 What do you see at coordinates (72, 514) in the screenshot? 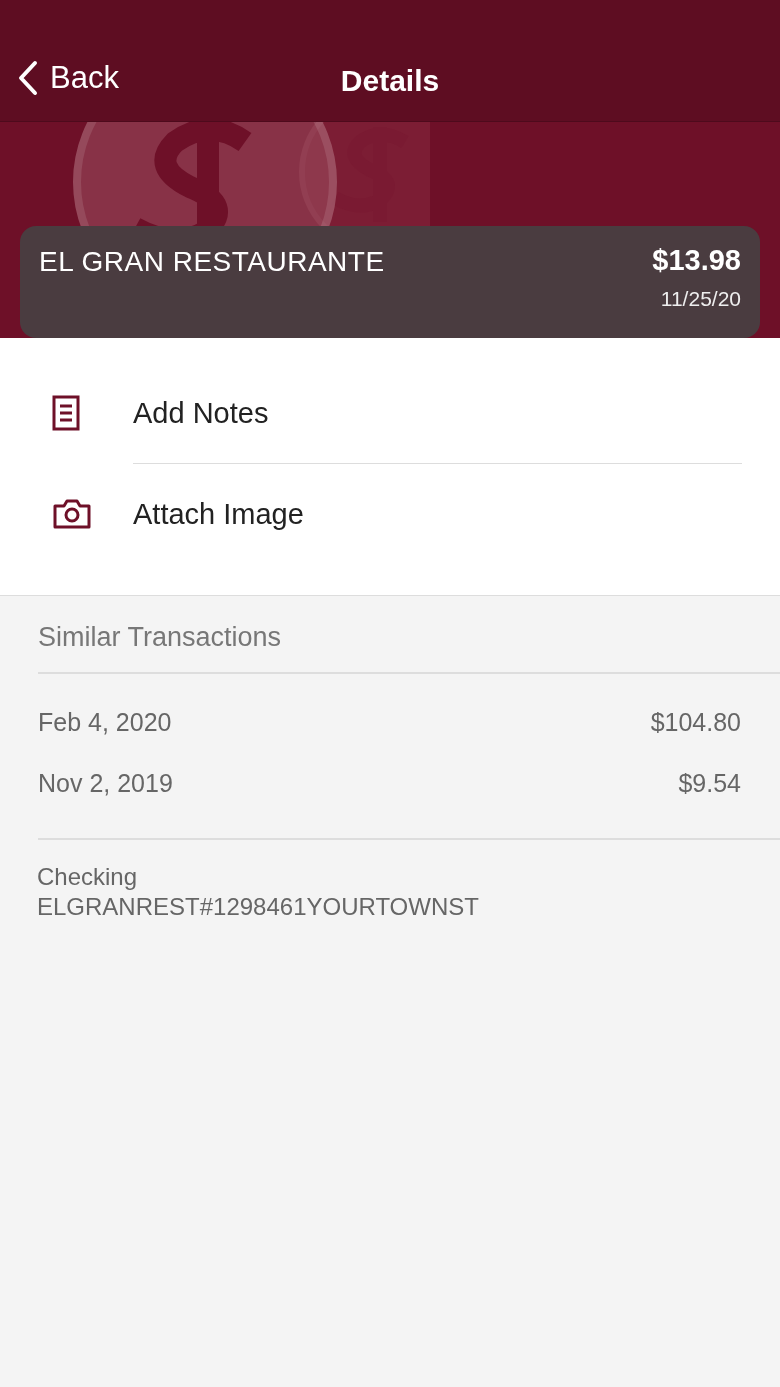
I see `camera-icon` at bounding box center [72, 514].